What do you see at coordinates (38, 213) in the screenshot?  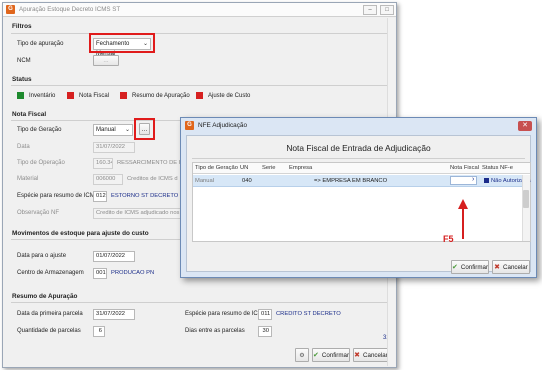 I see `observacao-label: Observação NF` at bounding box center [38, 213].